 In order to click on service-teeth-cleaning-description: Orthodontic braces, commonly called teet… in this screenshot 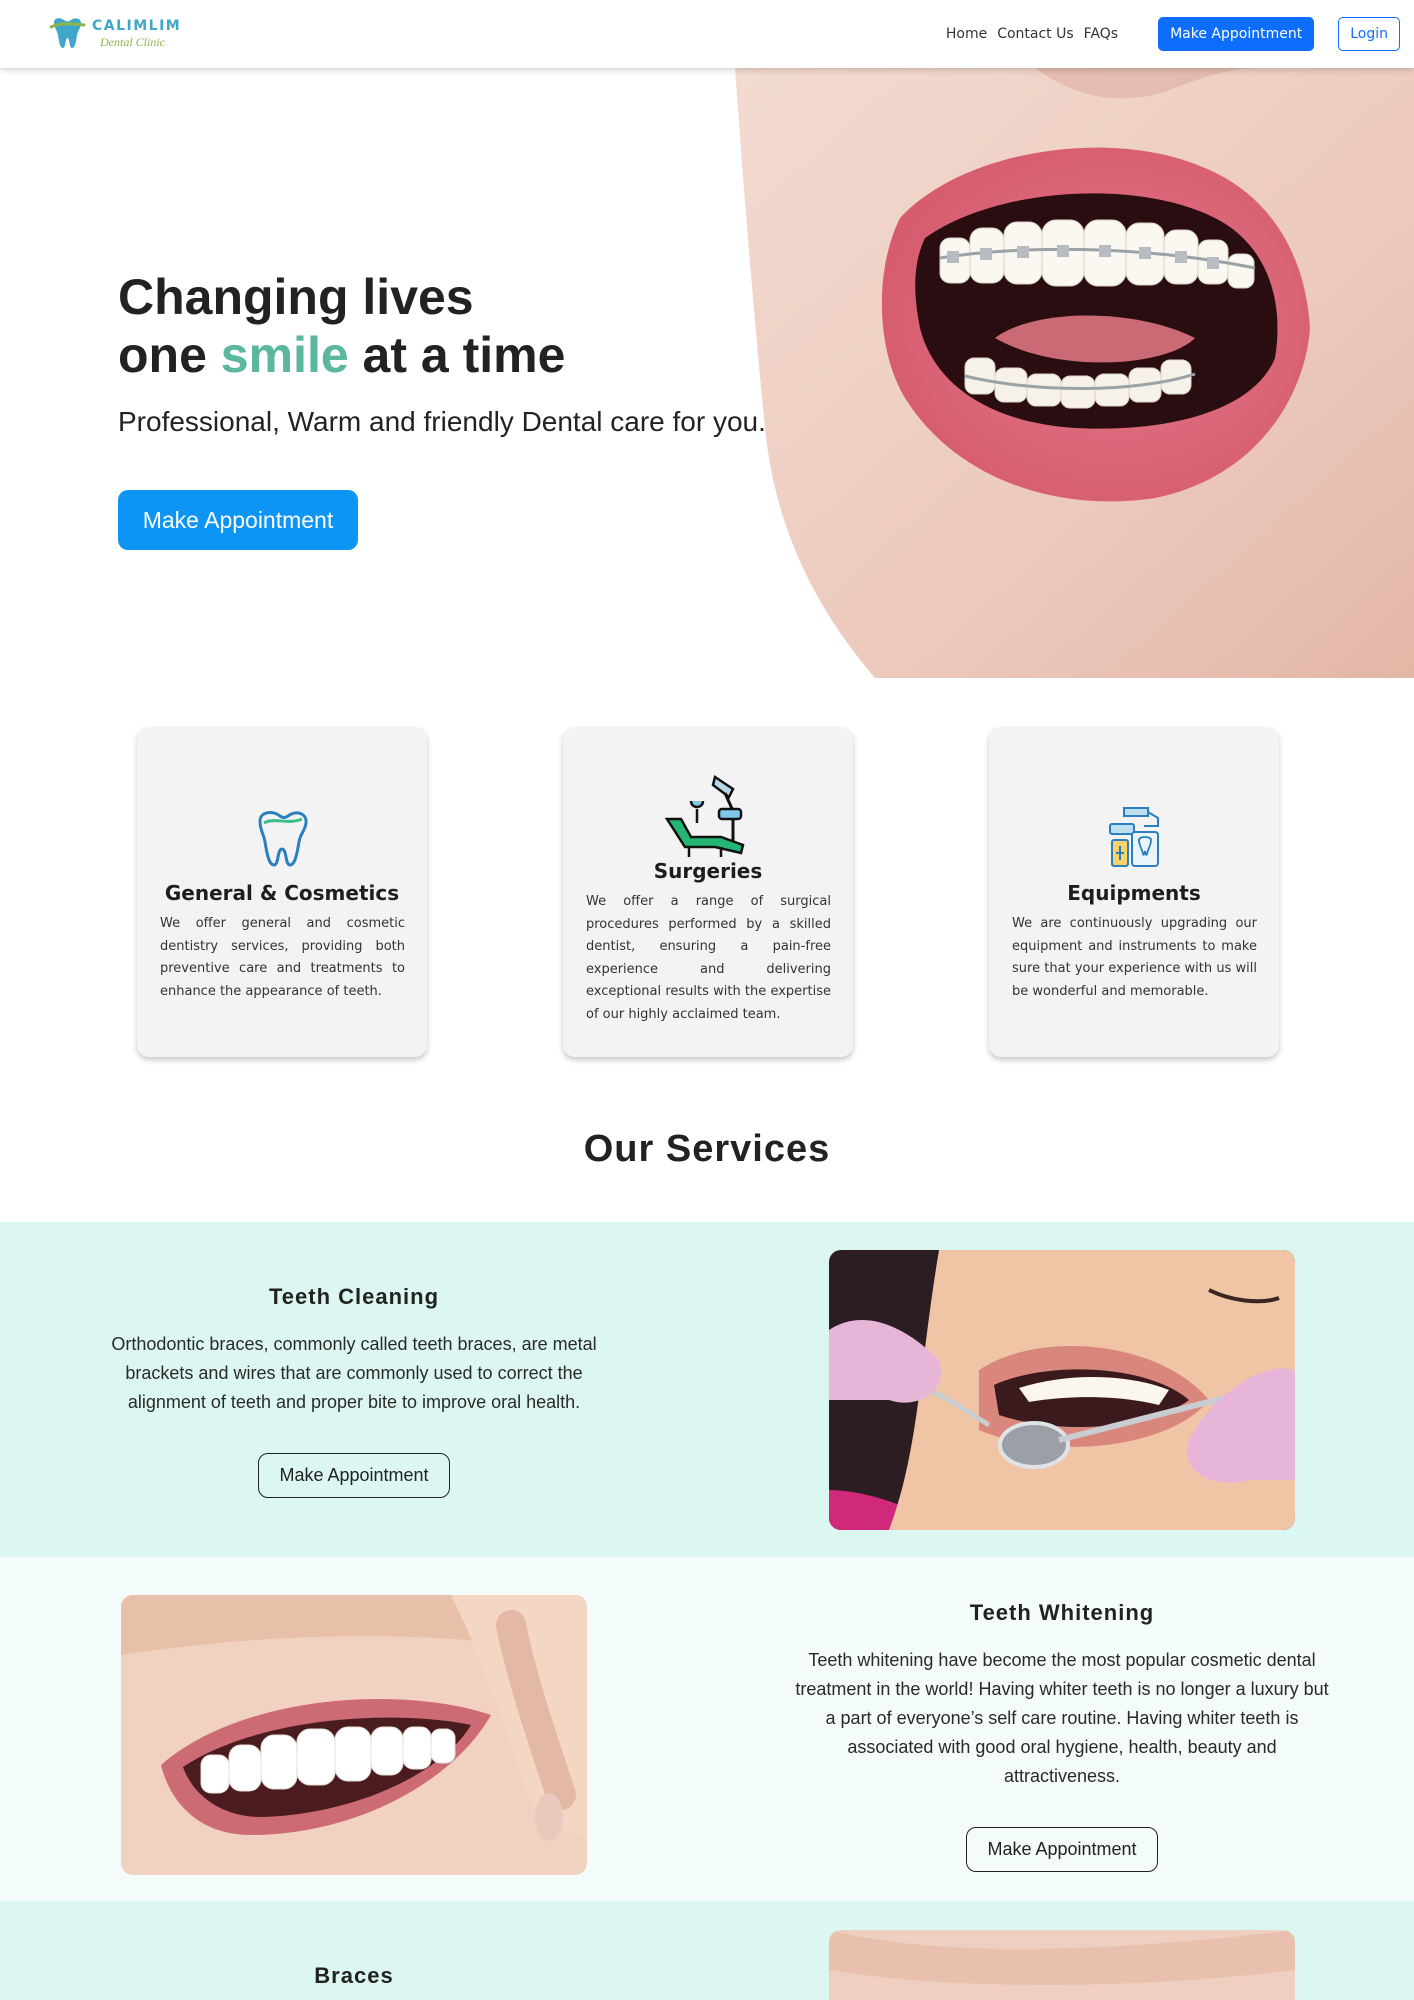, I will do `click(354, 1373)`.